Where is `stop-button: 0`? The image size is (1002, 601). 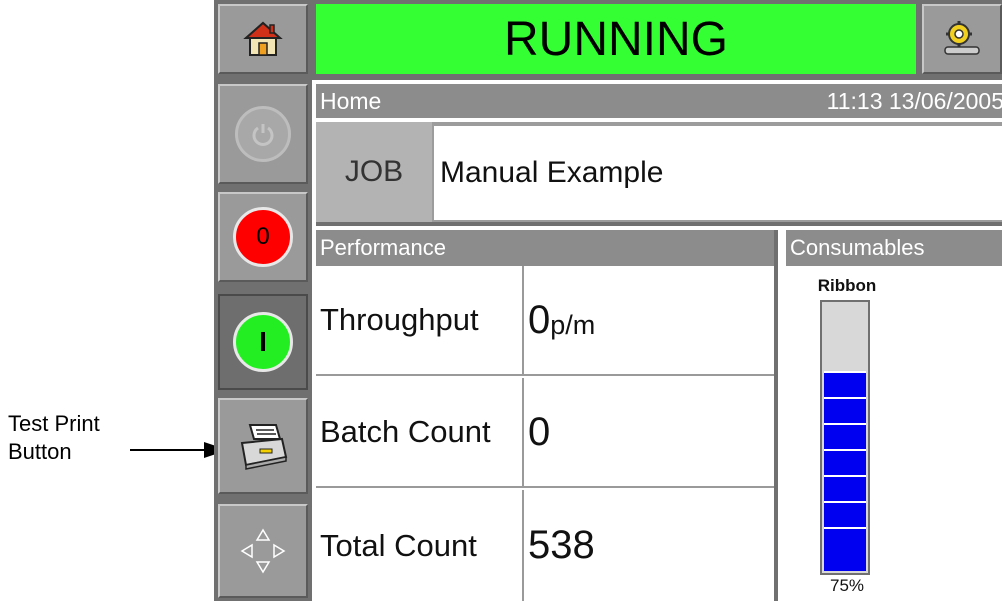 stop-button: 0 is located at coordinates (263, 237).